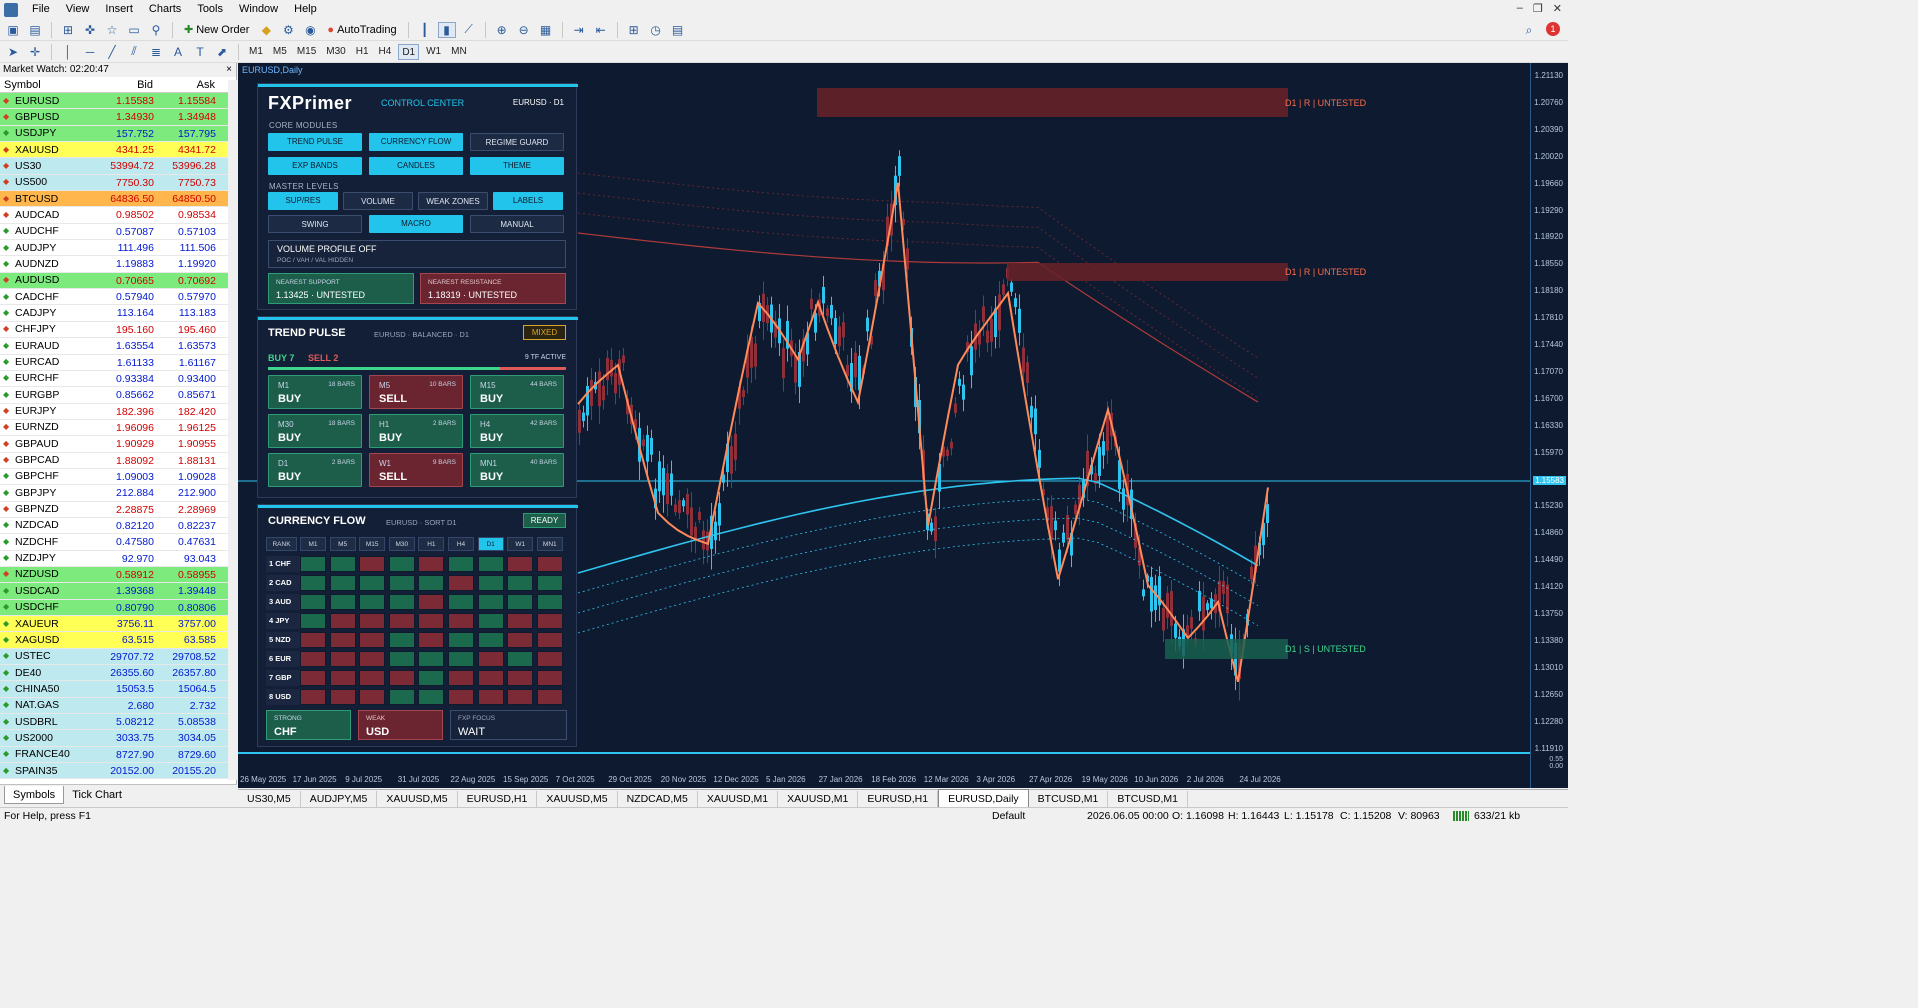 The image size is (1918, 1008). What do you see at coordinates (118, 558) in the screenshot?
I see `market-watch-row: ◆ NZDJPY 92.970 93.043` at bounding box center [118, 558].